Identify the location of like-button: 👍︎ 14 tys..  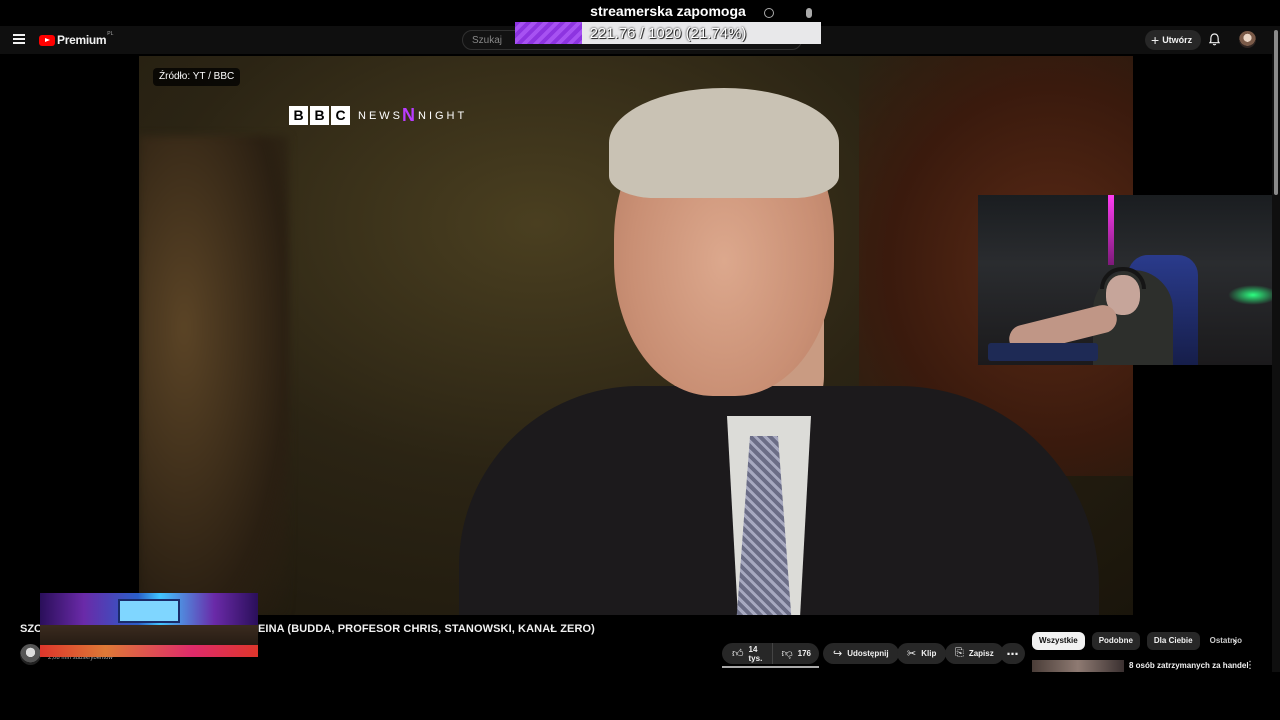
(748, 653).